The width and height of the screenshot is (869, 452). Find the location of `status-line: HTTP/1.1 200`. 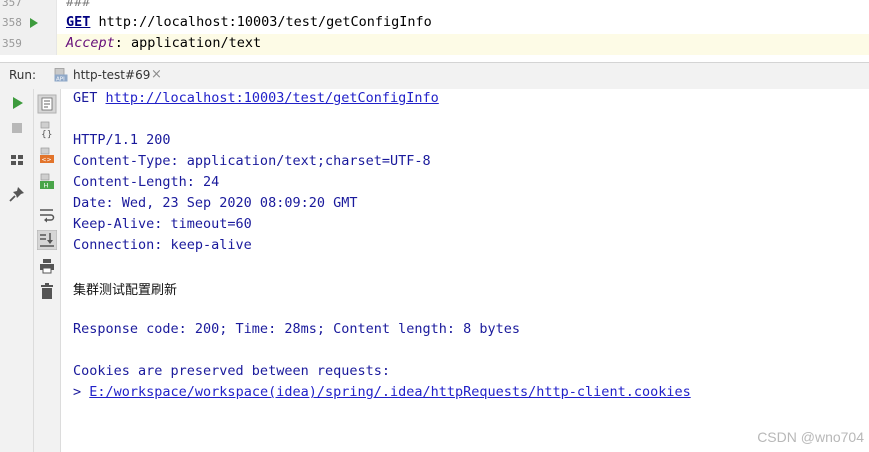

status-line: HTTP/1.1 200 is located at coordinates (122, 140).